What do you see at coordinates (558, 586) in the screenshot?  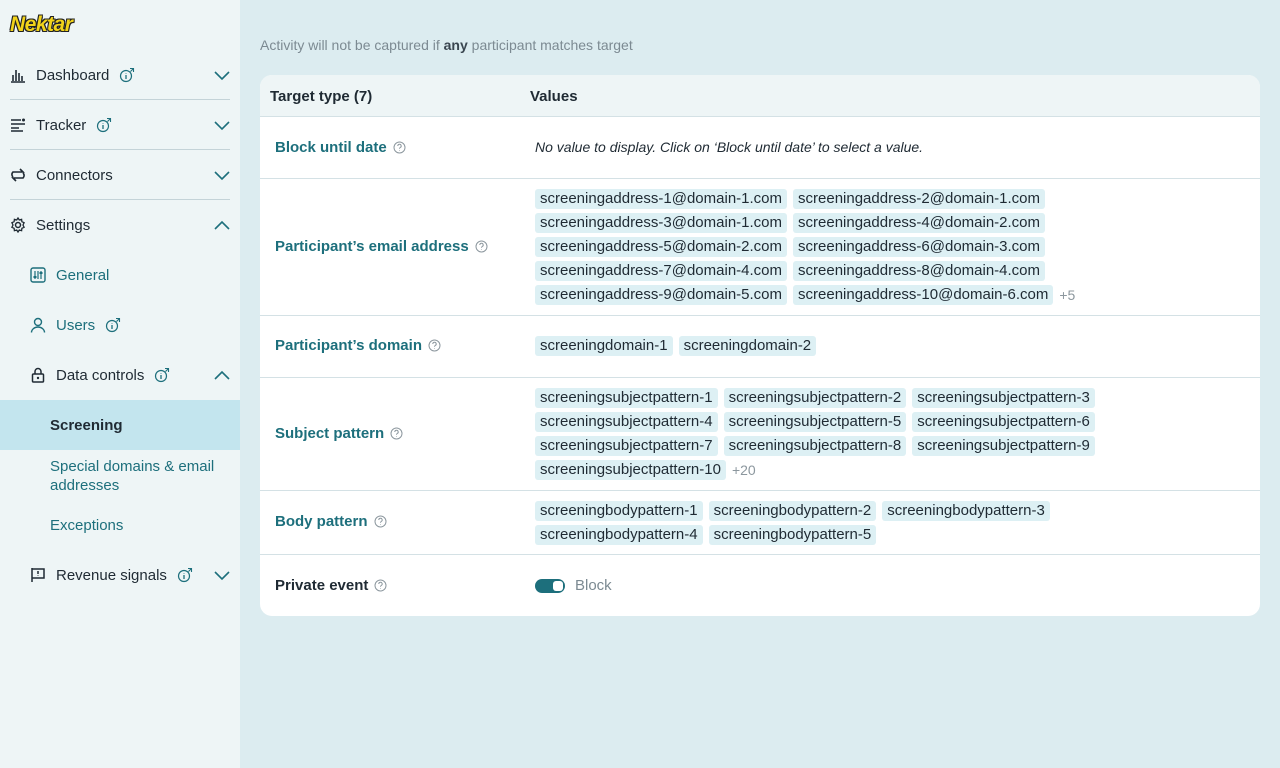 I see `toggle-knob` at bounding box center [558, 586].